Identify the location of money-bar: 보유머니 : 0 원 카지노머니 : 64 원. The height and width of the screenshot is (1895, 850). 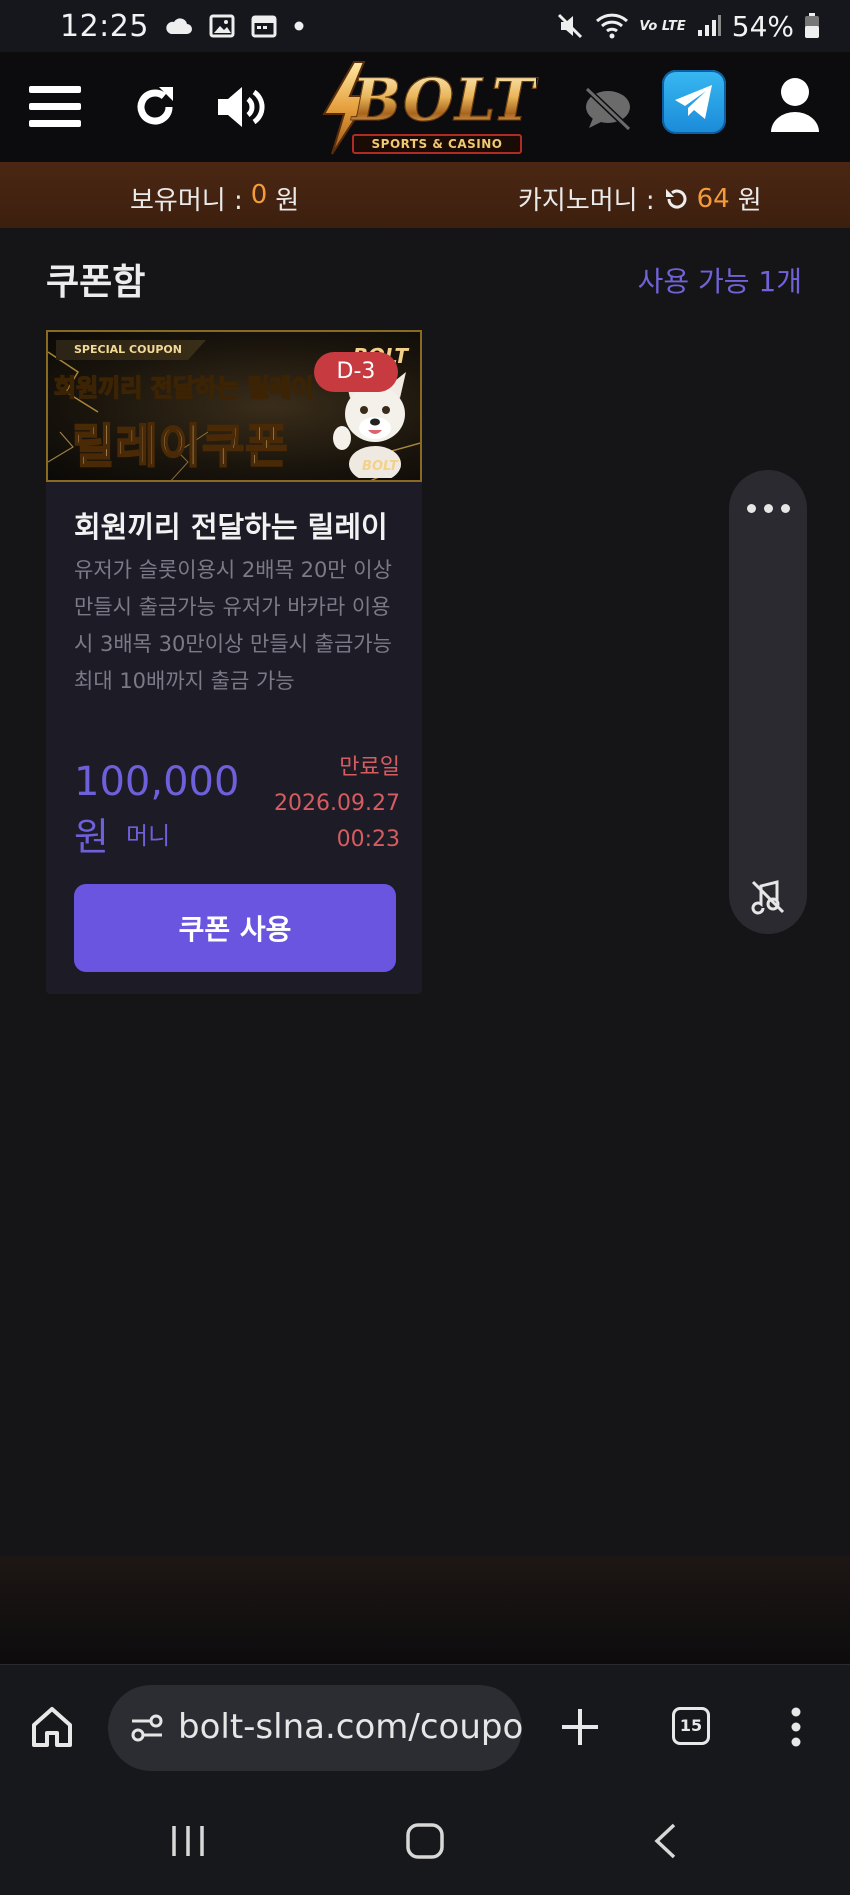
(425, 195).